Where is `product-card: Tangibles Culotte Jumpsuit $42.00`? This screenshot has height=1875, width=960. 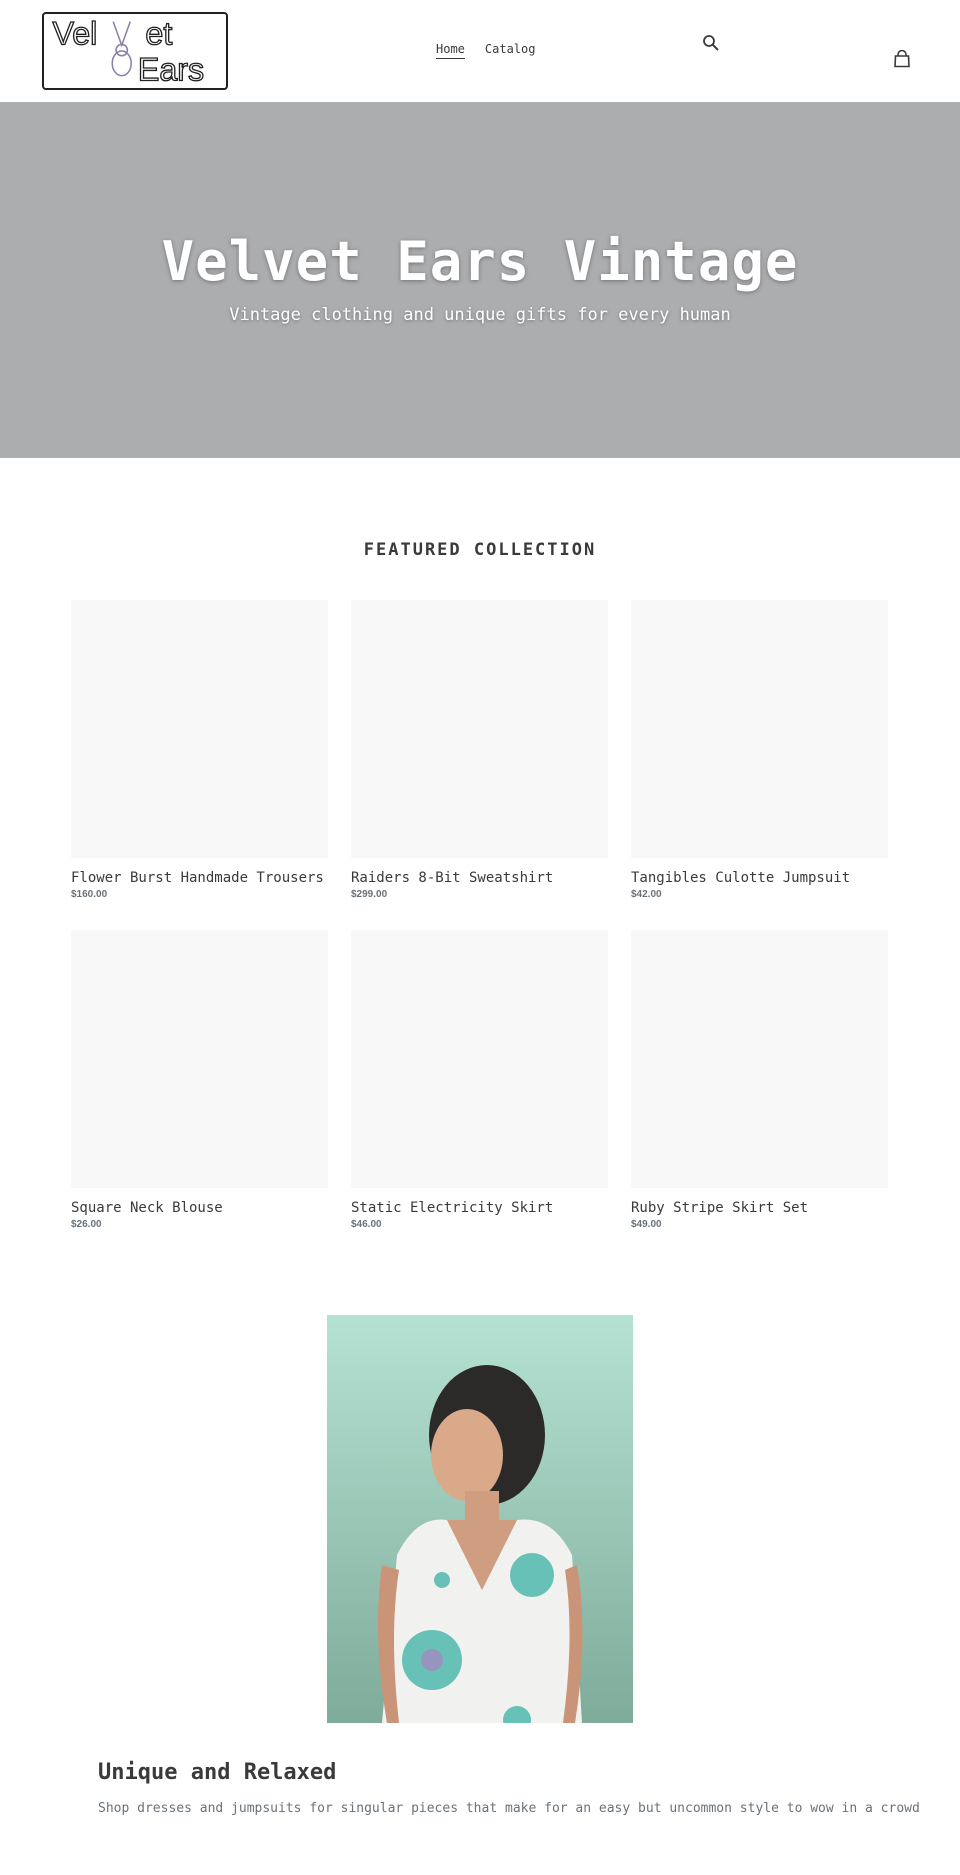 product-card: Tangibles Culotte Jumpsuit $42.00 is located at coordinates (759, 751).